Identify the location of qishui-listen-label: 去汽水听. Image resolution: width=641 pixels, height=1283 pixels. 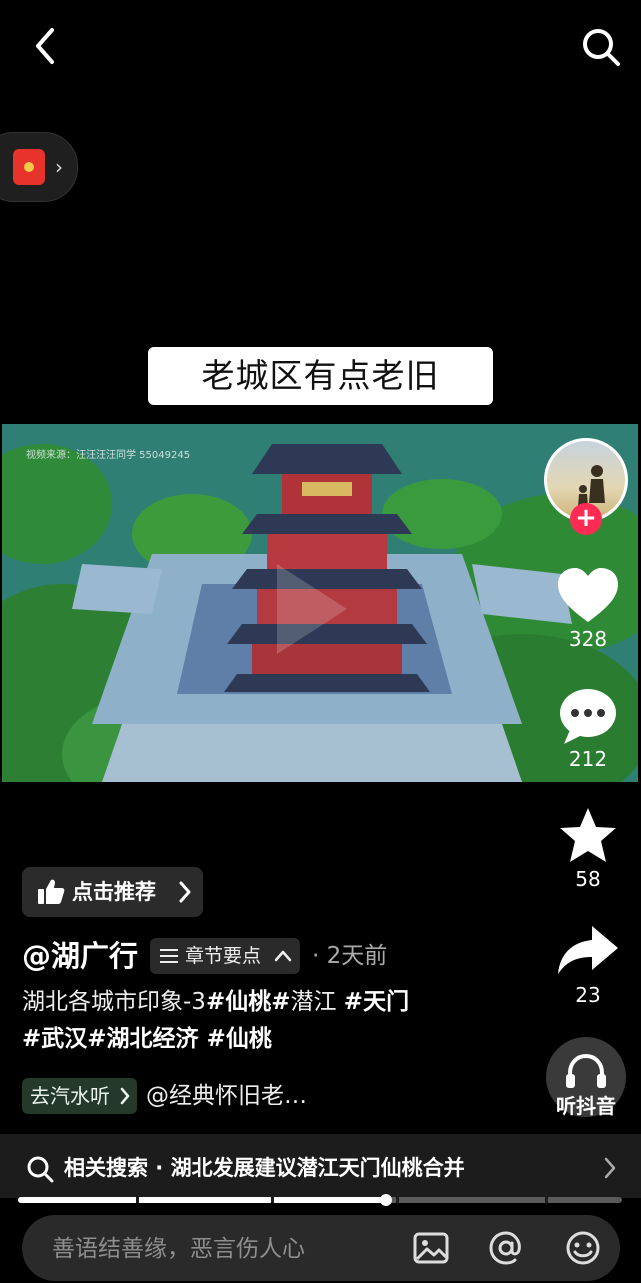
(70, 1096).